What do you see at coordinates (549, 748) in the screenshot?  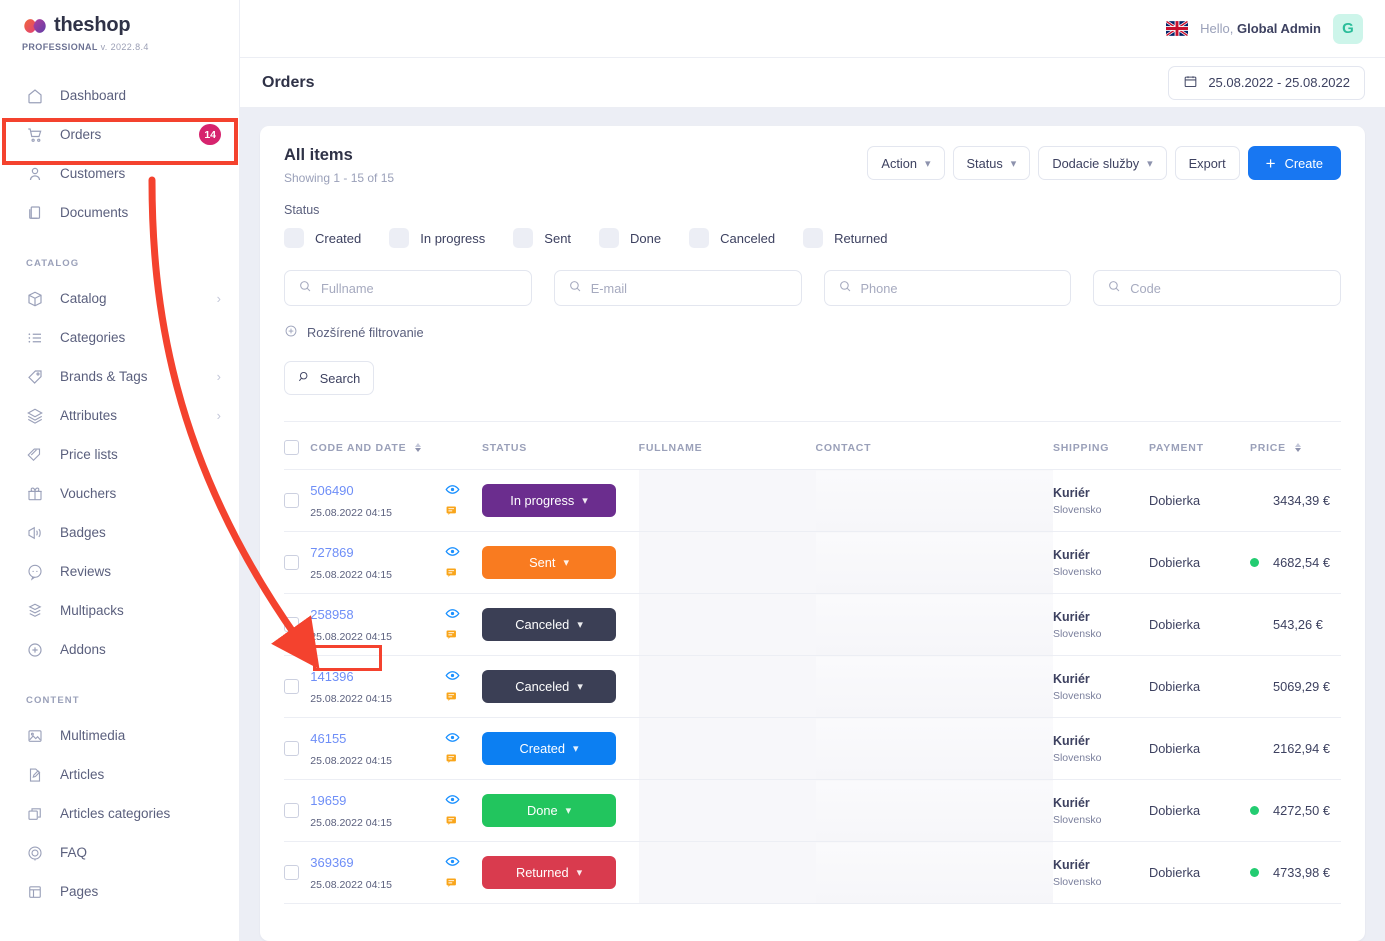 I see `status-badge: Created ▾` at bounding box center [549, 748].